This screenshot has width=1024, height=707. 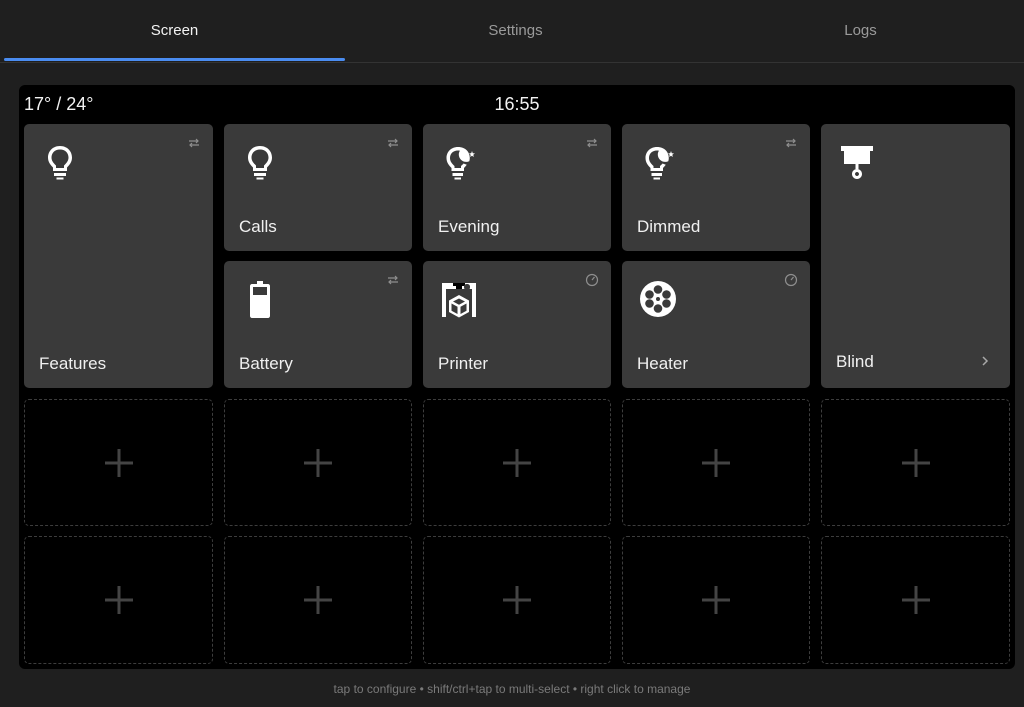 What do you see at coordinates (459, 299) in the screenshot?
I see `3d-printer-icon` at bounding box center [459, 299].